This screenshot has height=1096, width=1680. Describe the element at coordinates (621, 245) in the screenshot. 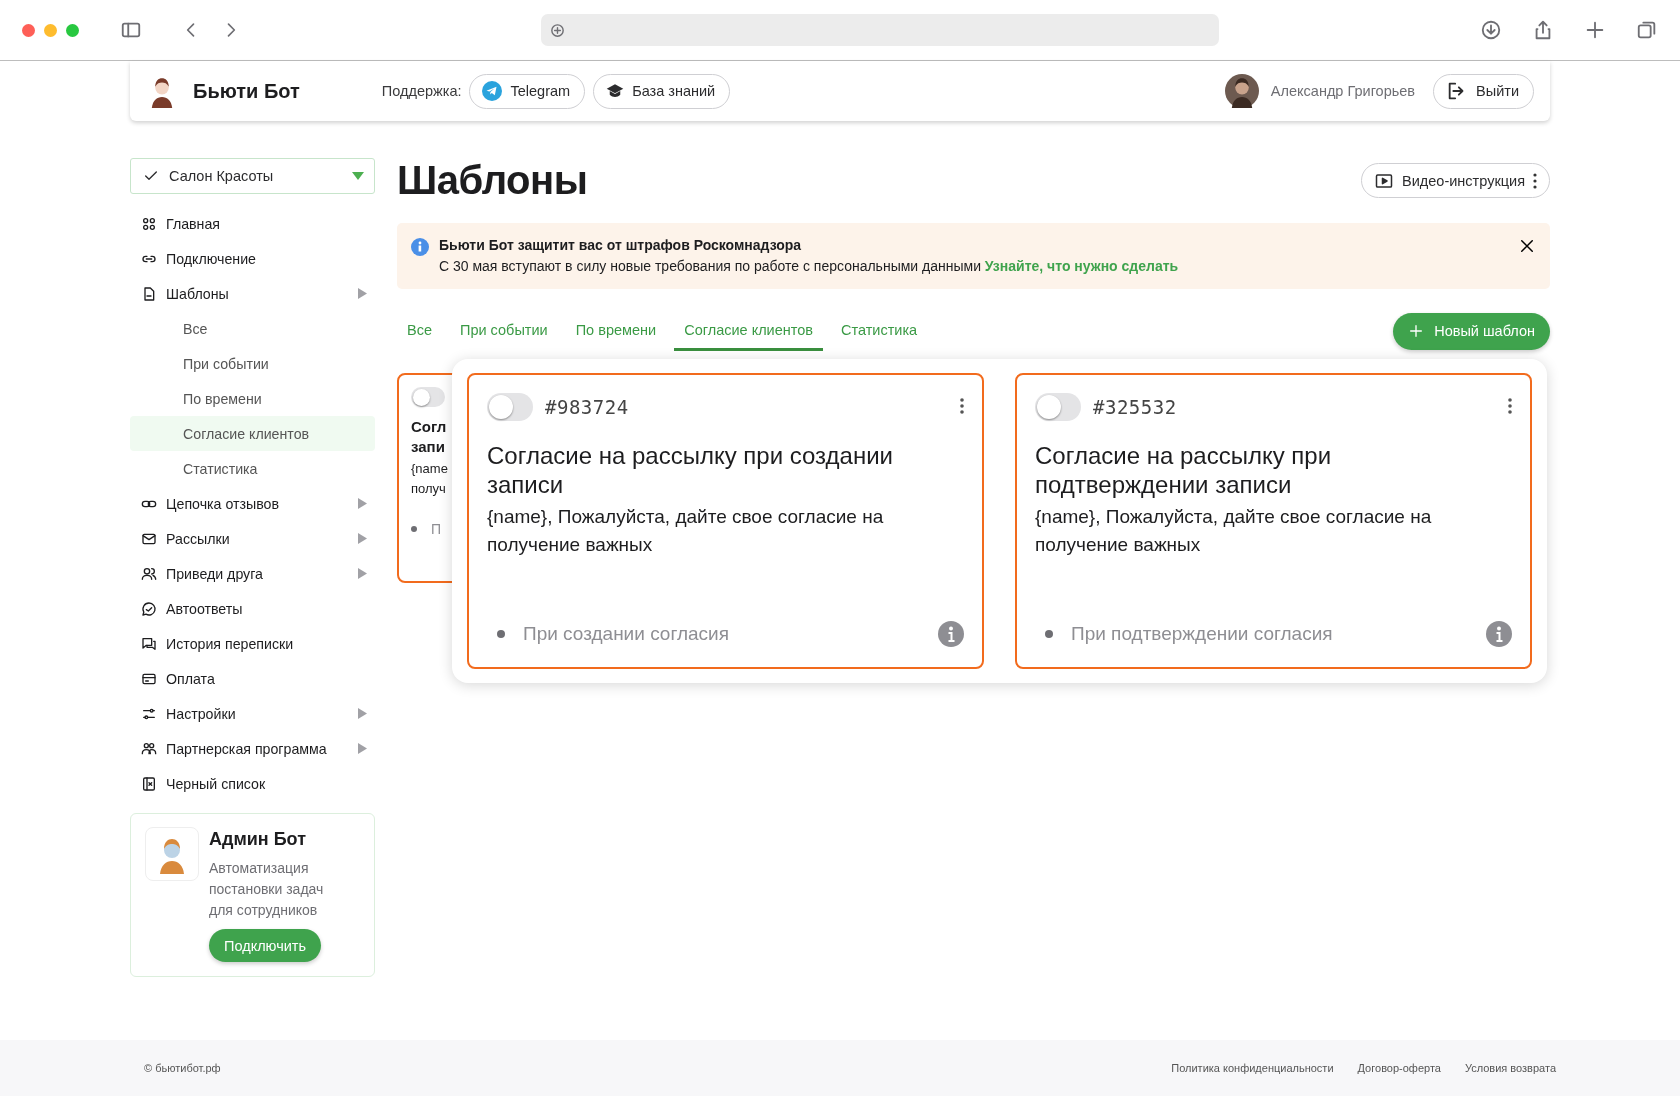

I see `notice-title: Бьюти Бот защитит вас от штрафов Роскомнадзора` at that location.